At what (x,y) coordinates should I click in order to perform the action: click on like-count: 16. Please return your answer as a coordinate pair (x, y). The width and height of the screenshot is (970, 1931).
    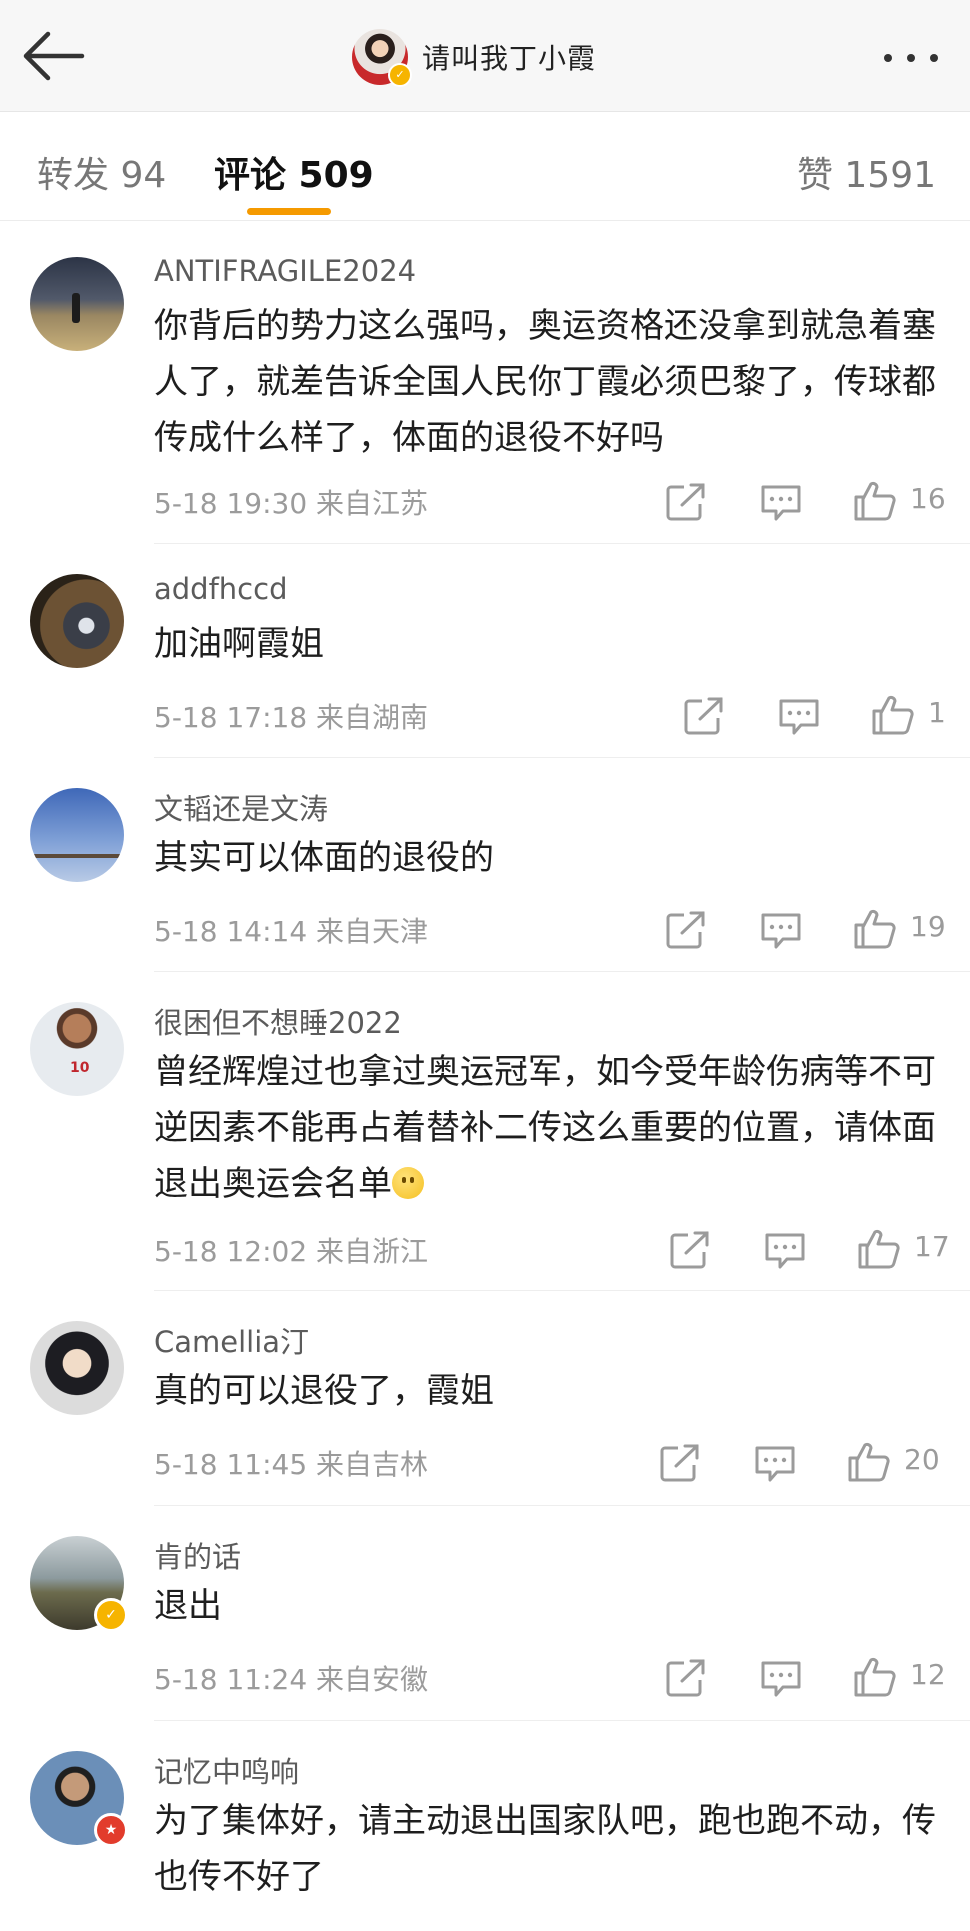
    Looking at the image, I should click on (928, 498).